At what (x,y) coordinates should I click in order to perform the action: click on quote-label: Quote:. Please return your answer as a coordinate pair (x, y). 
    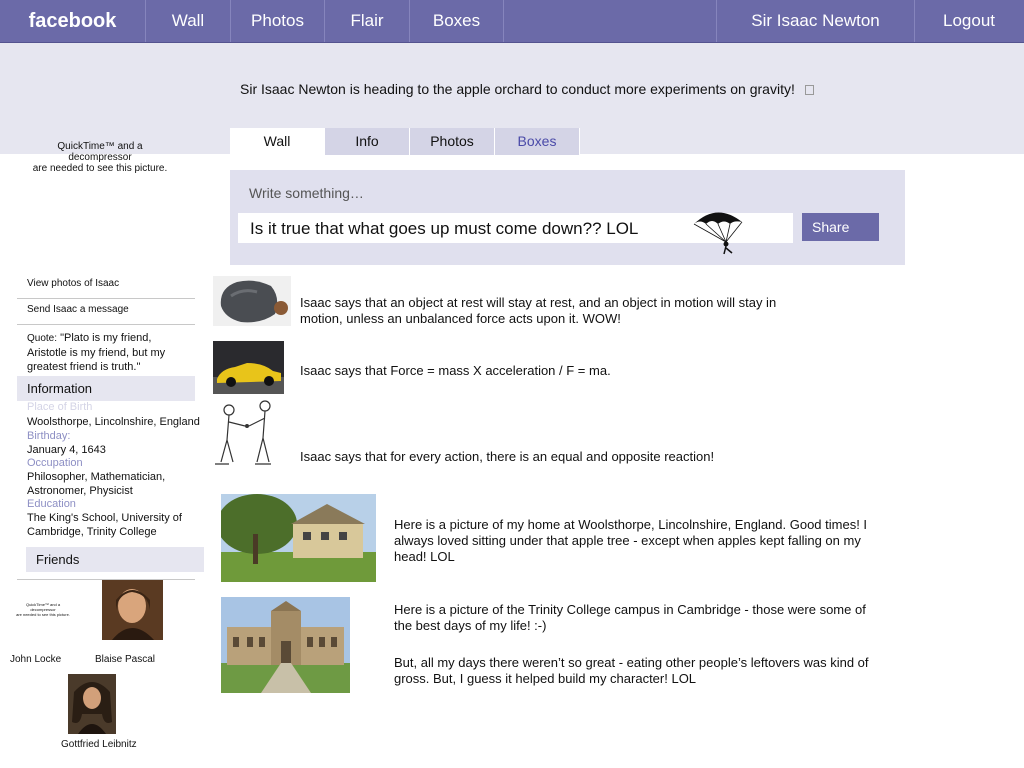
    Looking at the image, I should click on (42, 338).